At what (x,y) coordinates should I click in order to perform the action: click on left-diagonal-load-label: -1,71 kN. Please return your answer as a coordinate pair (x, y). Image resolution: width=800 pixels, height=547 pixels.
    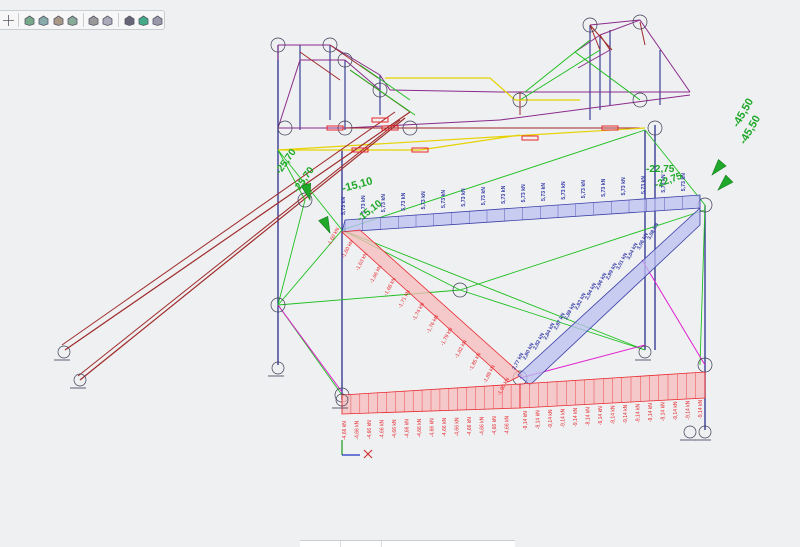
    Looking at the image, I should click on (404, 299).